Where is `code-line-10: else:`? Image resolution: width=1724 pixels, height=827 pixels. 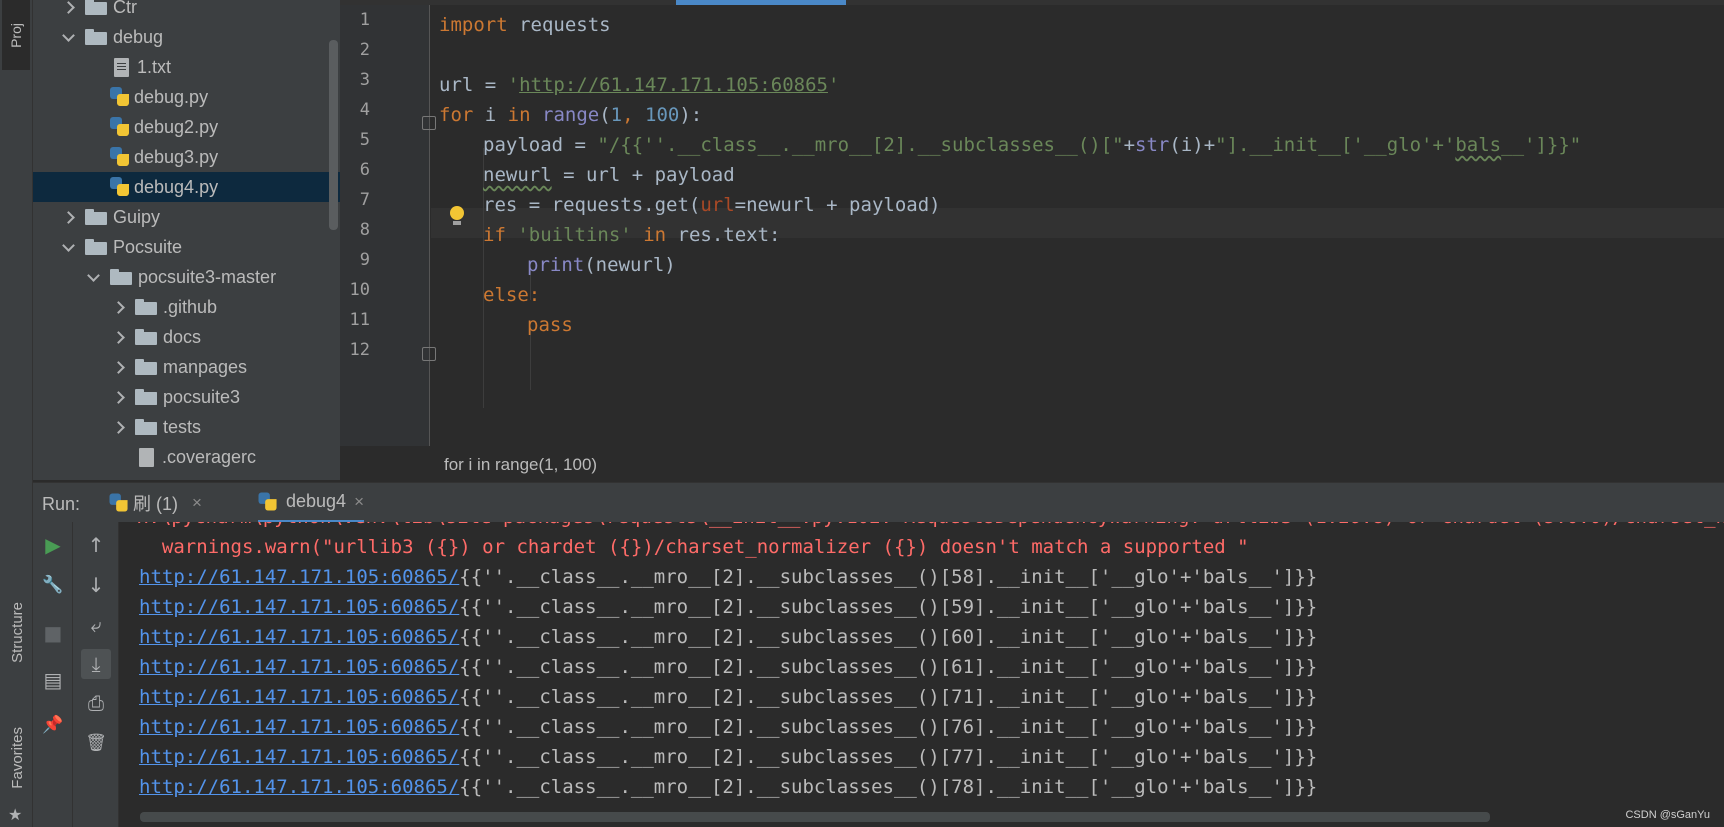
code-line-10: else: is located at coordinates (511, 295).